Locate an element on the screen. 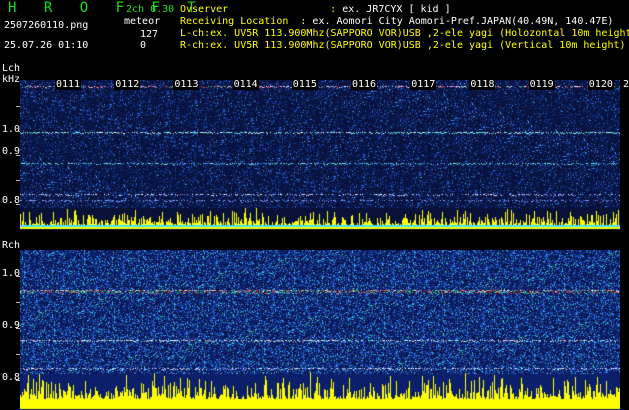  time-tick: 0120 is located at coordinates (600, 84).